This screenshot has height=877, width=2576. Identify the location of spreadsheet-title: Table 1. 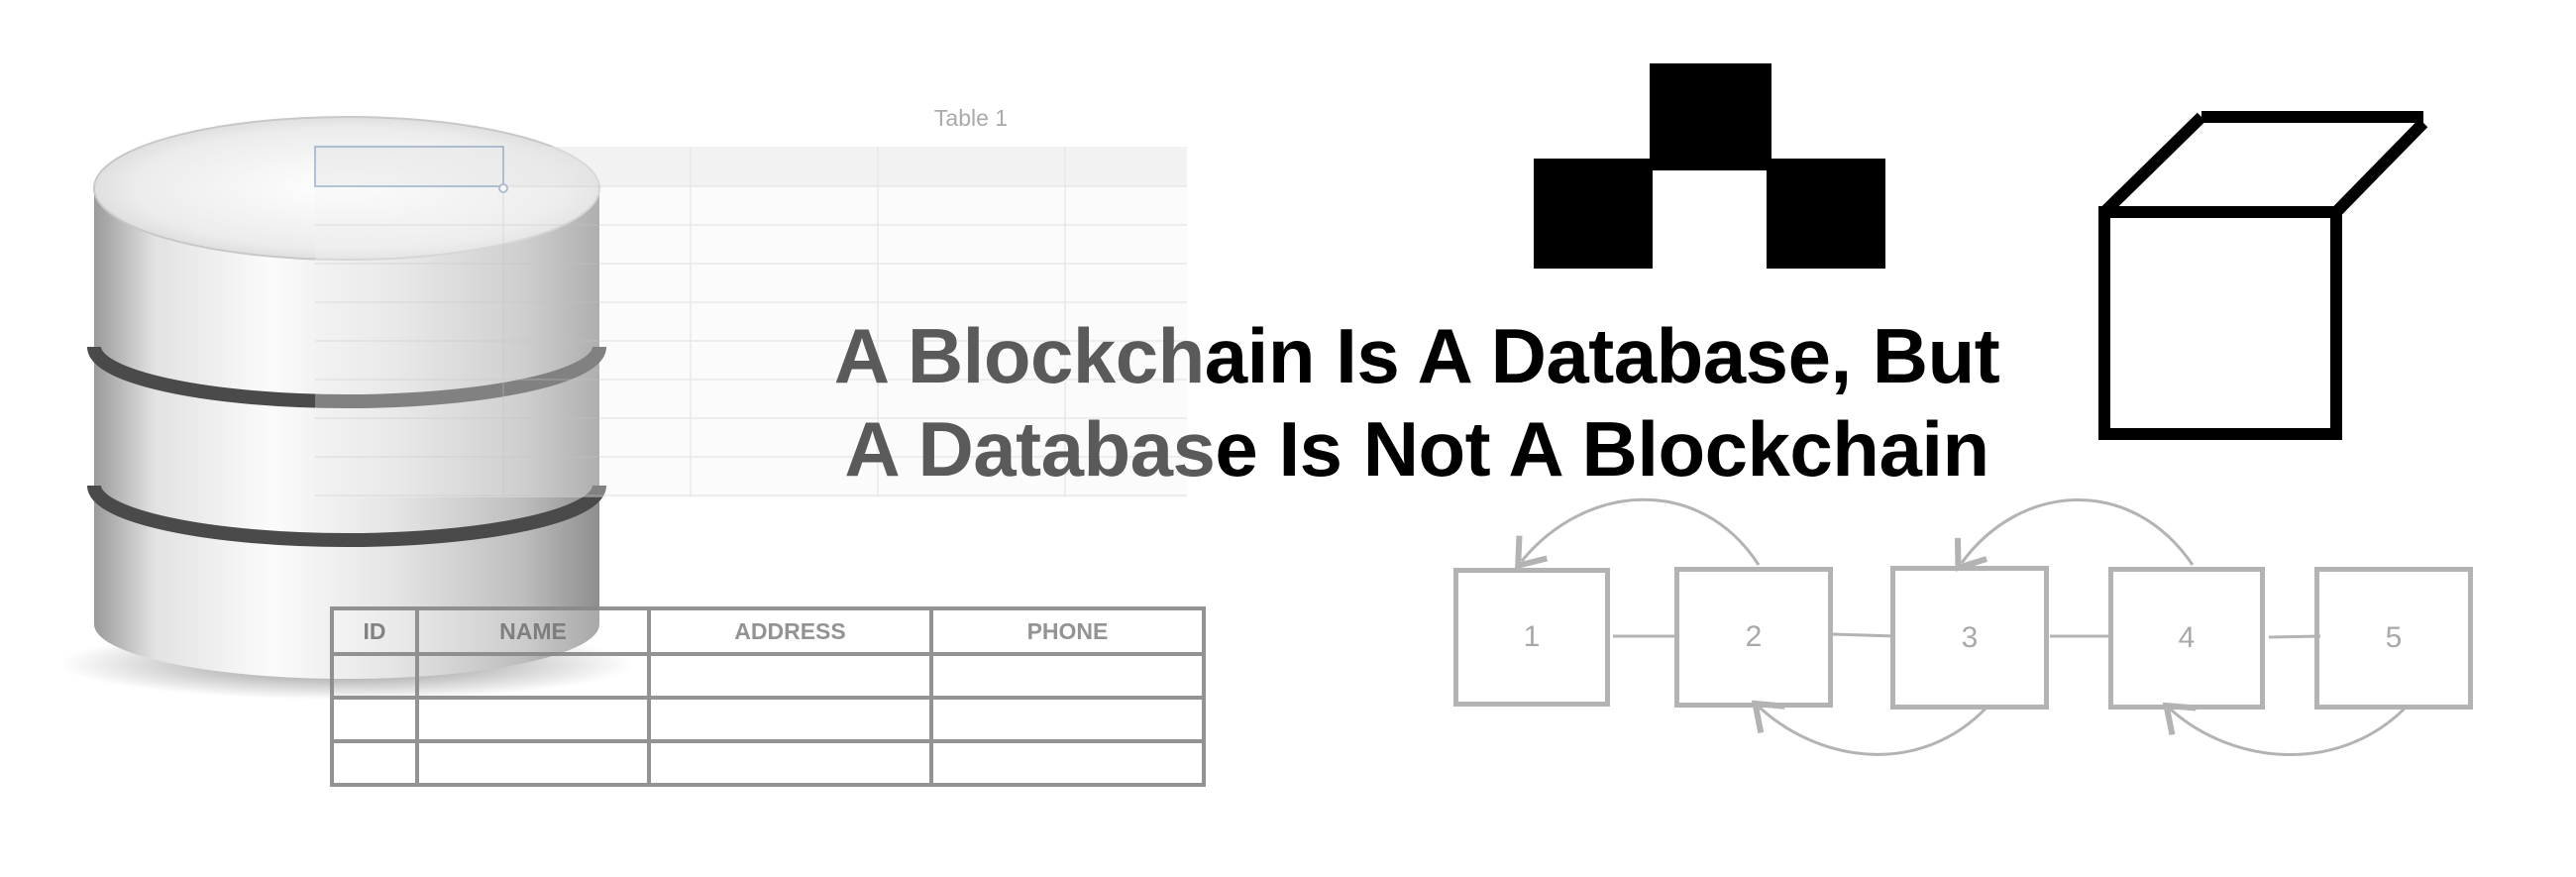
(971, 118).